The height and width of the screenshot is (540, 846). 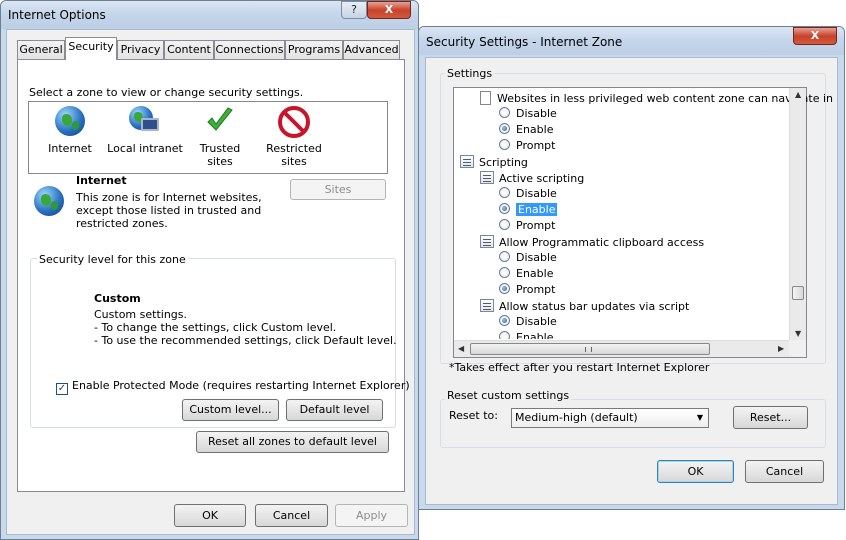 I want to click on horizontal-scrollbar: ◀ ▶, so click(x=622, y=348).